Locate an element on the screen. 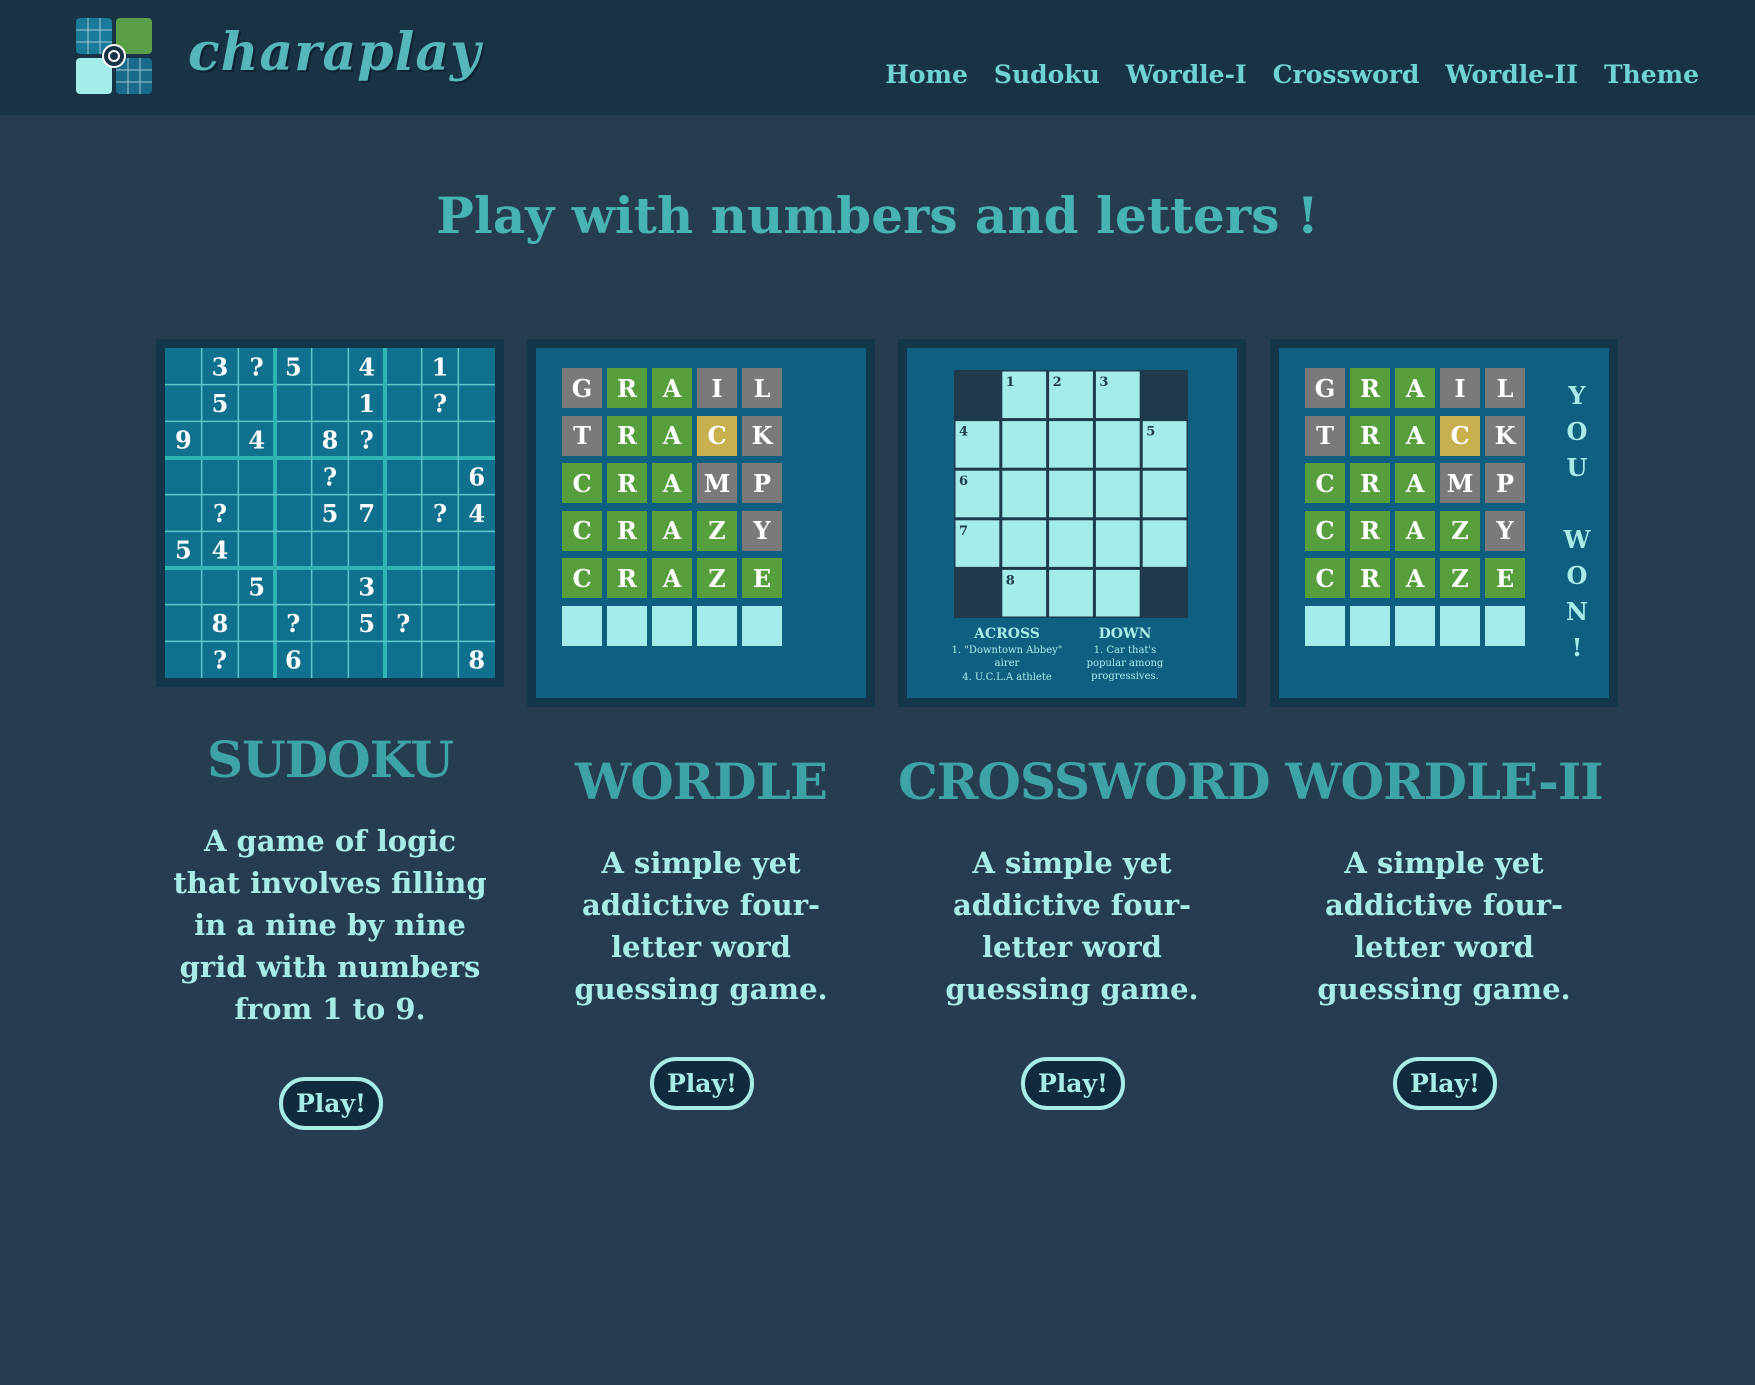 The width and height of the screenshot is (1755, 1385). sudoku-cell-value: 6 is located at coordinates (293, 660).